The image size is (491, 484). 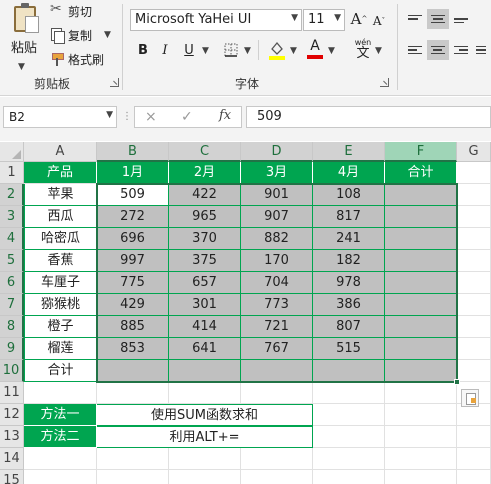 What do you see at coordinates (368, 117) in the screenshot?
I see `formula-input: 509` at bounding box center [368, 117].